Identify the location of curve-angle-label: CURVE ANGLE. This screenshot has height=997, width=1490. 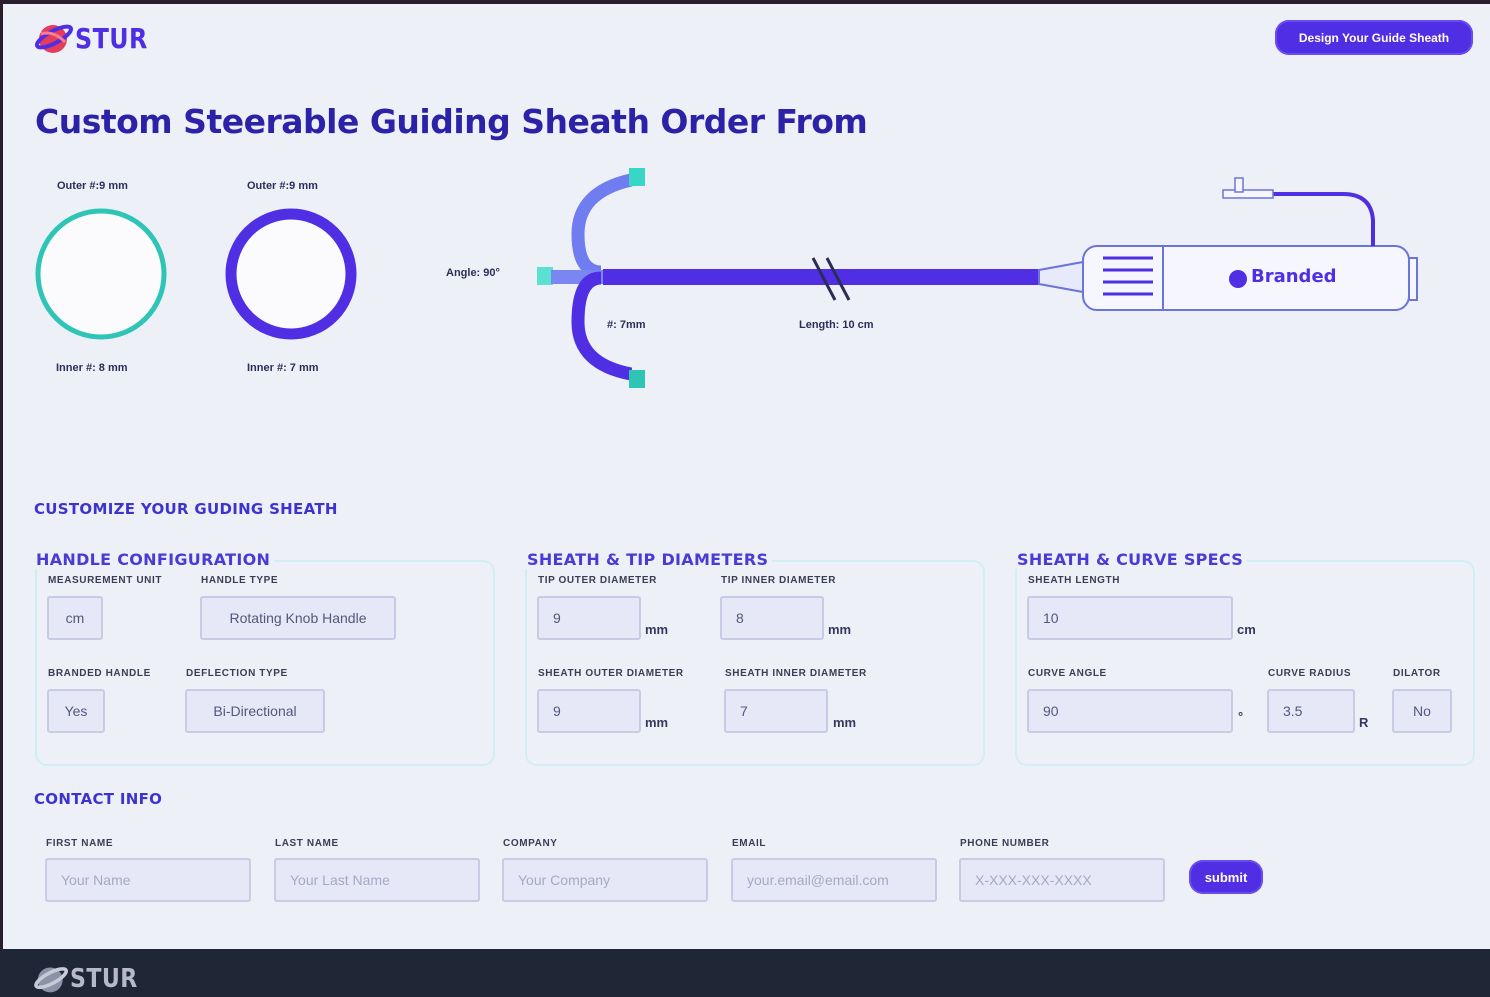
(1067, 673).